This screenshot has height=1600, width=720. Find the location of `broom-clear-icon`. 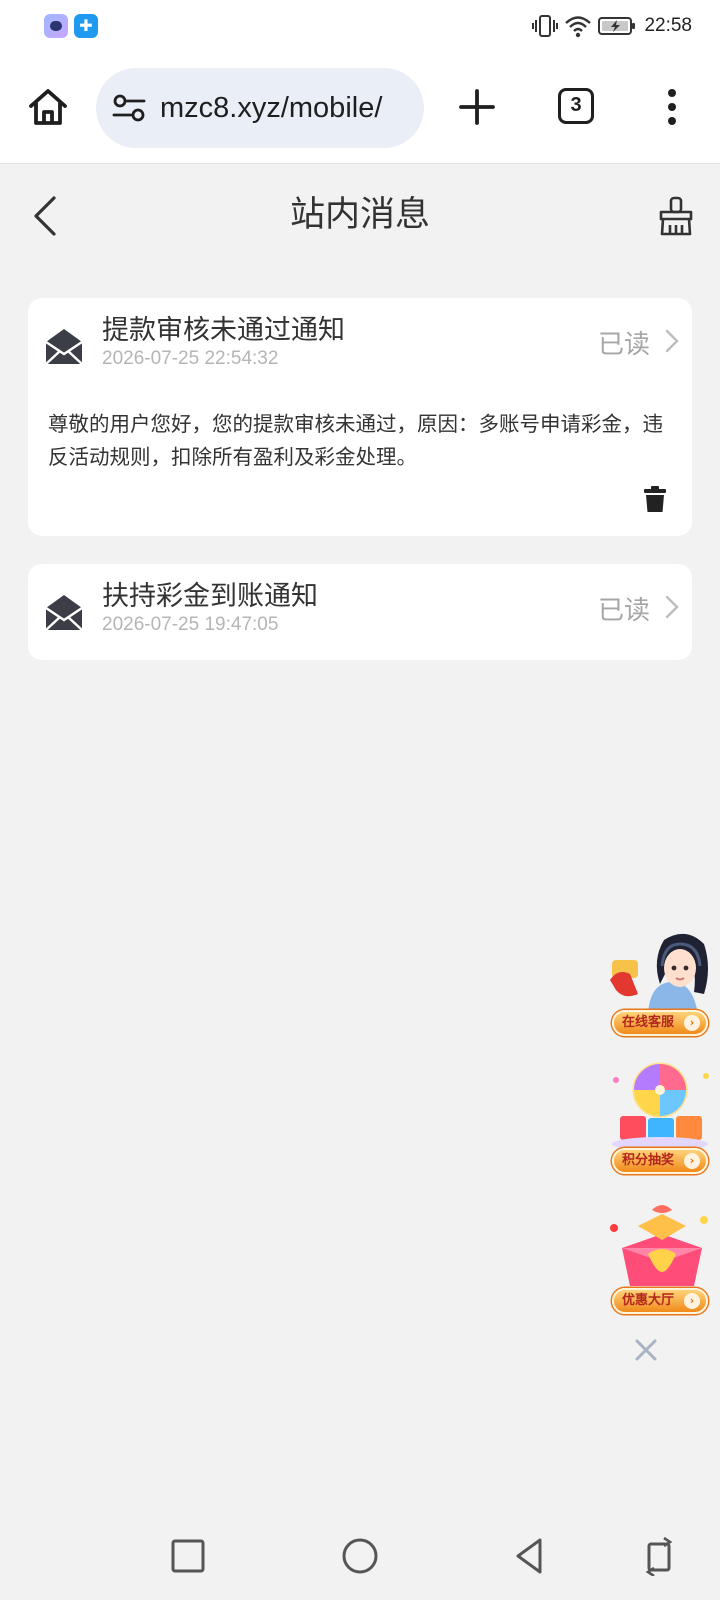

broom-clear-icon is located at coordinates (676, 216).